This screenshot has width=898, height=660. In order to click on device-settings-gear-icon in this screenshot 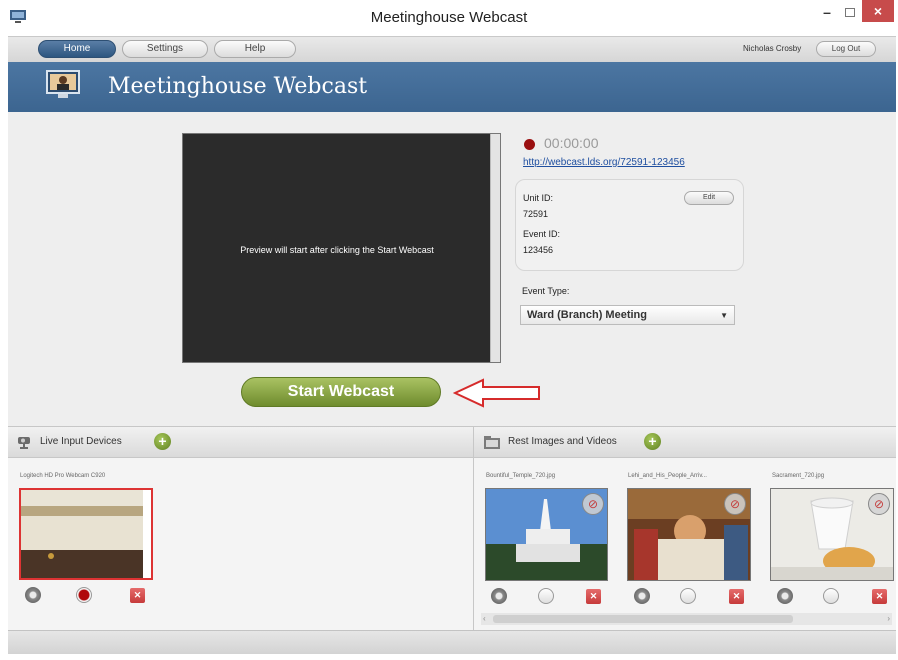, I will do `click(33, 595)`.